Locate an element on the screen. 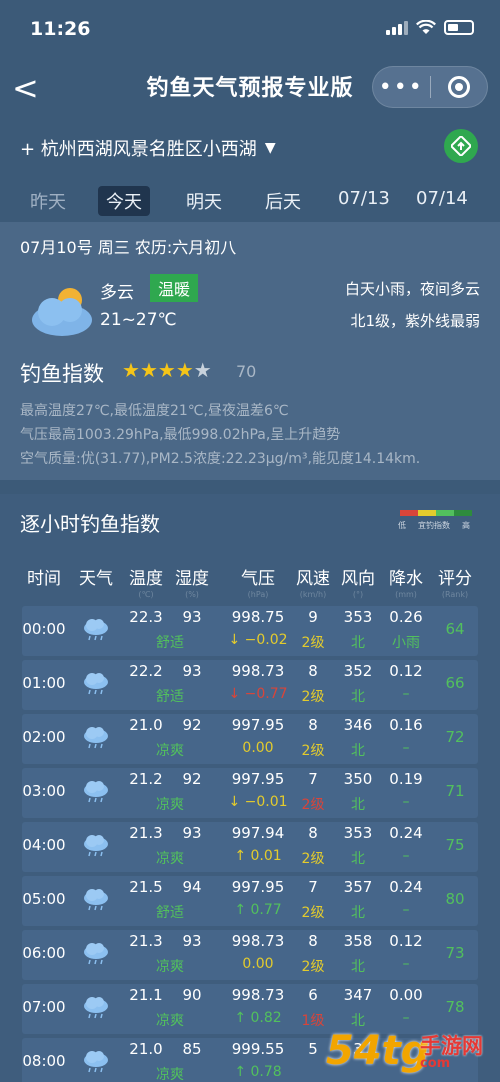 The image size is (500, 1082). status-bar: 11:26 is located at coordinates (250, 29).